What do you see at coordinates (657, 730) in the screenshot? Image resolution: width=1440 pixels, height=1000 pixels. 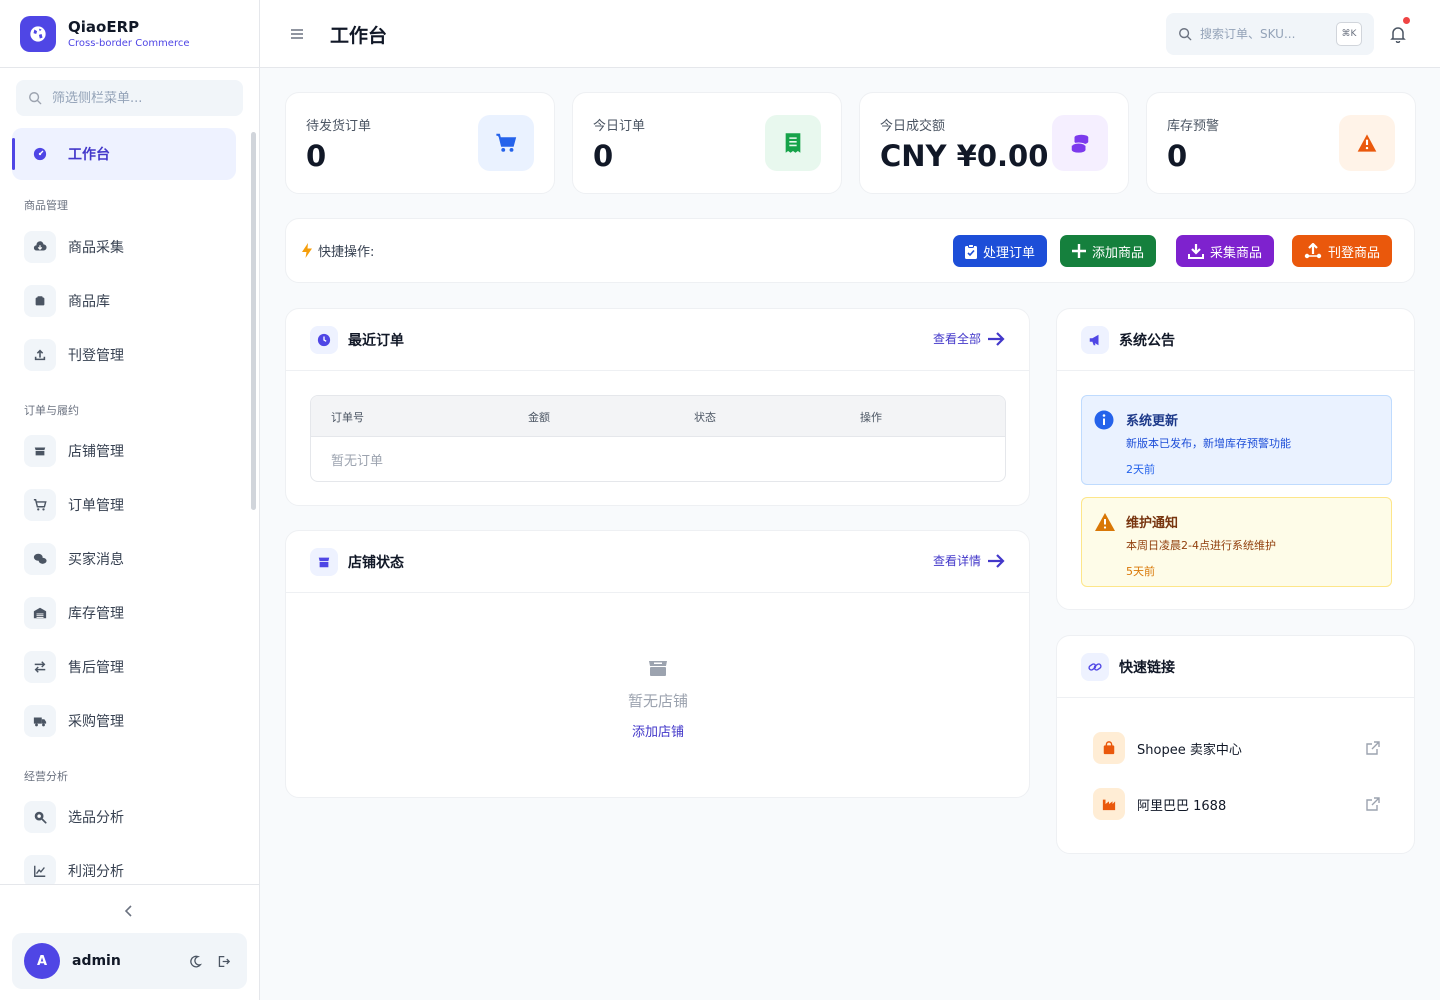 I see `add-store-link: 添加店铺` at bounding box center [657, 730].